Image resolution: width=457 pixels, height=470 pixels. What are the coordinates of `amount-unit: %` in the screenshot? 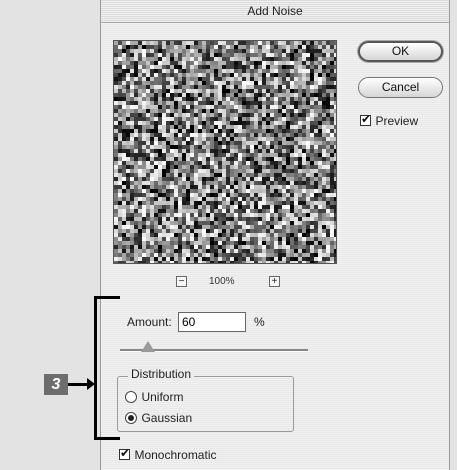 It's located at (259, 322).